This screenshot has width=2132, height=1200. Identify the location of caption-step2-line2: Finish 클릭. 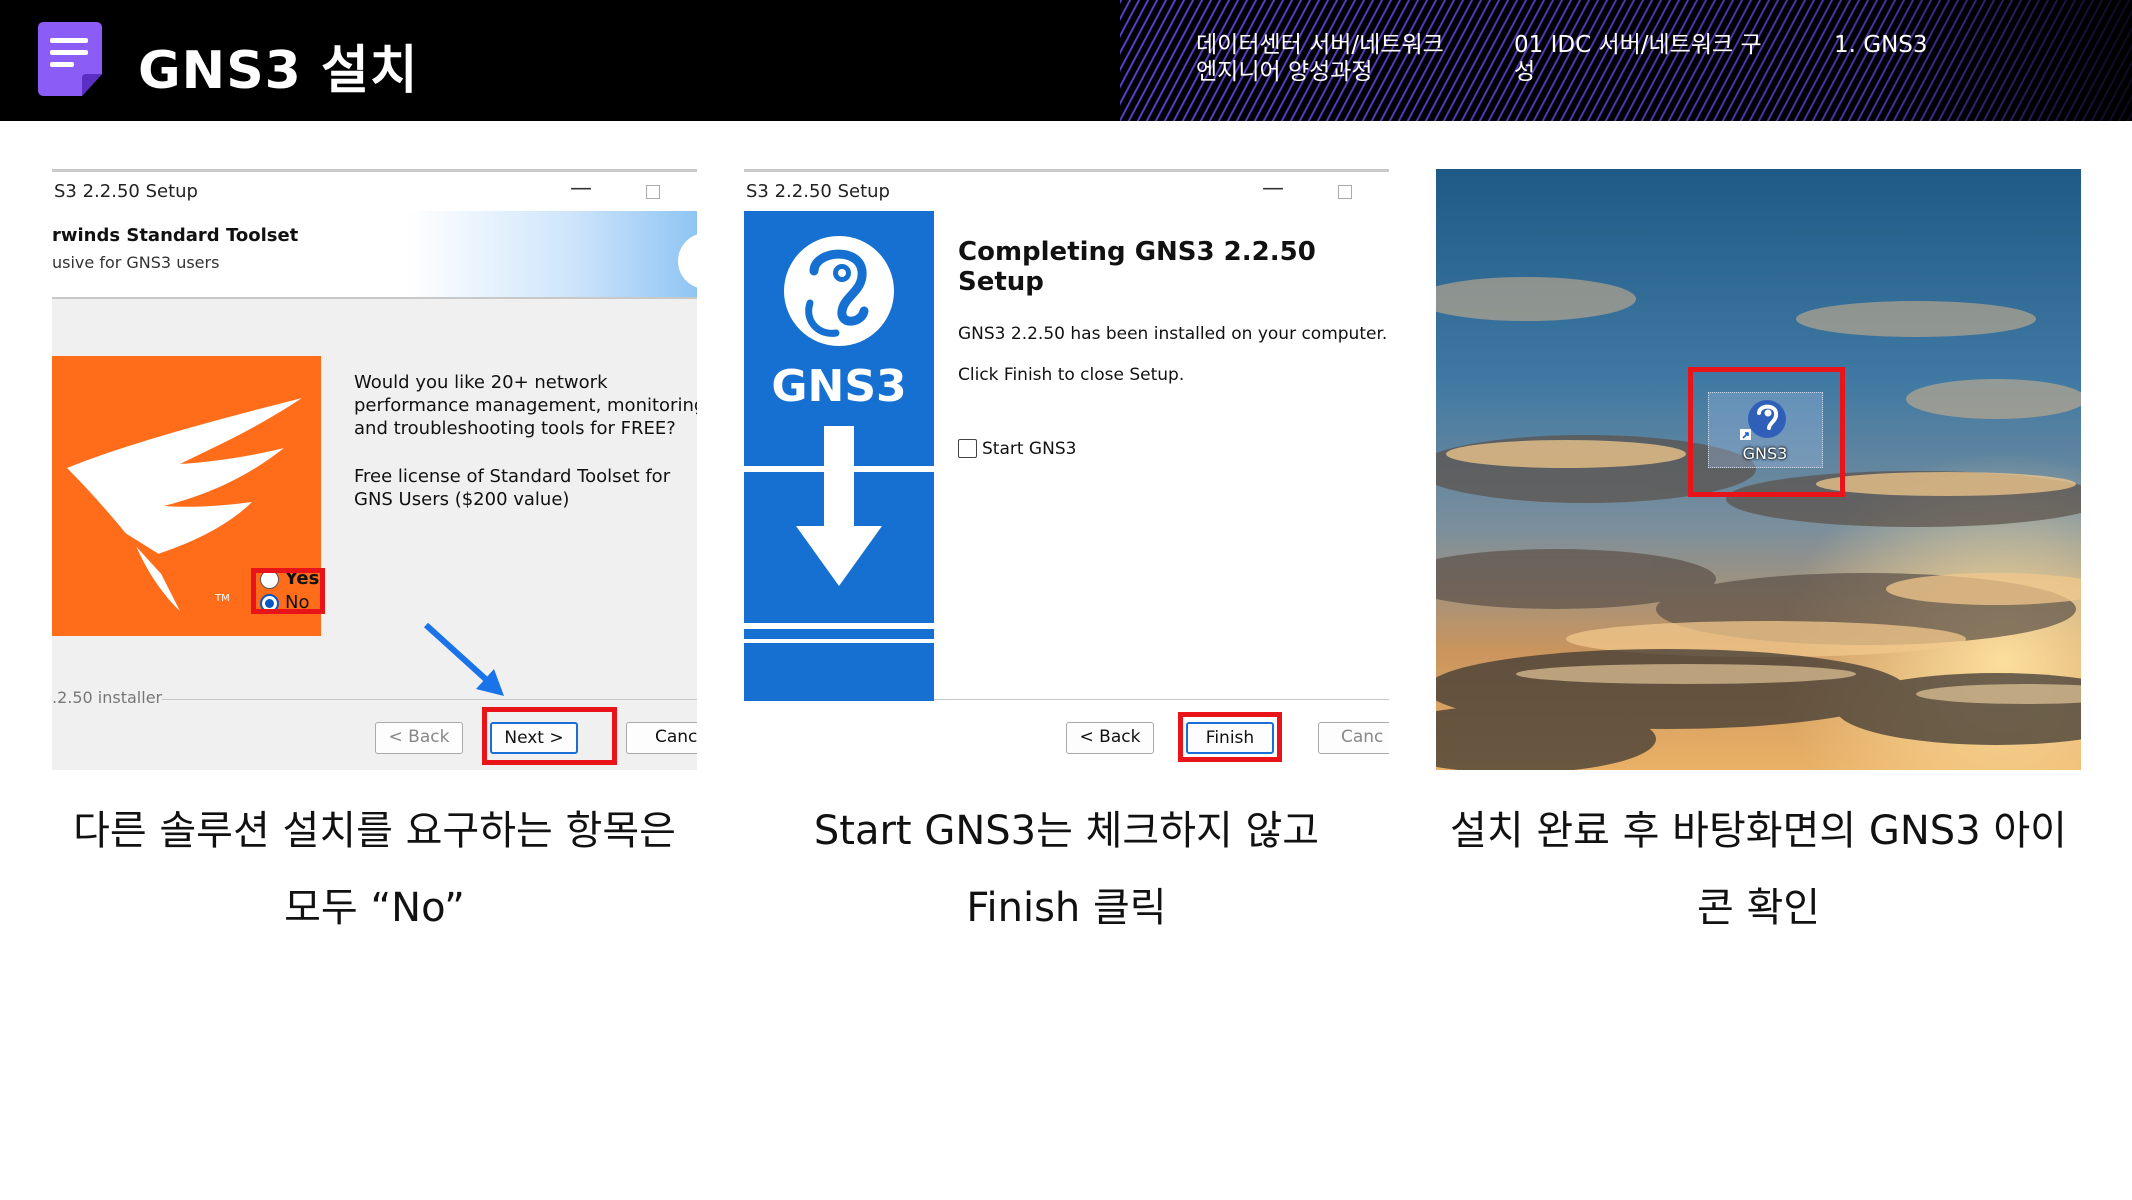
(1066, 908).